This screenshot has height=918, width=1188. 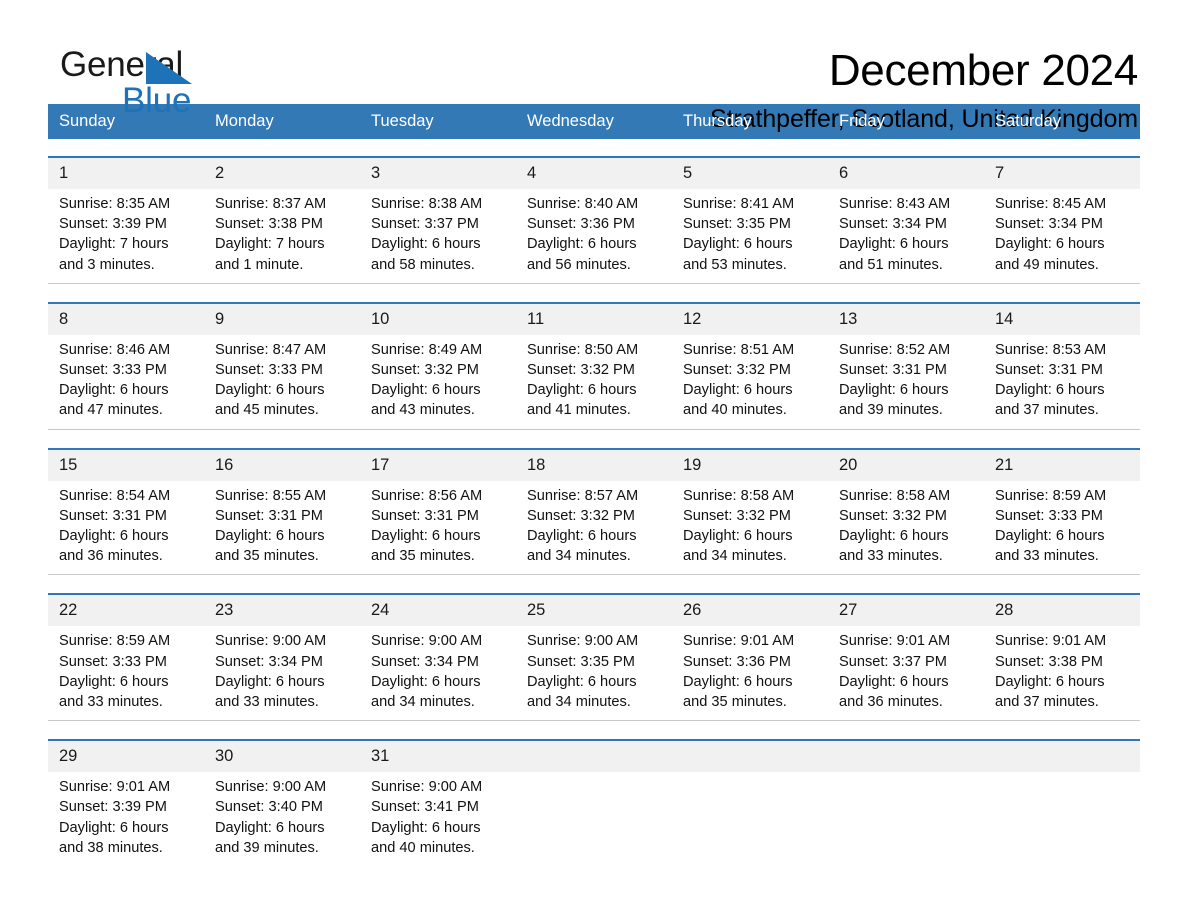 What do you see at coordinates (1062, 610) in the screenshot?
I see `day-number-cell: 28` at bounding box center [1062, 610].